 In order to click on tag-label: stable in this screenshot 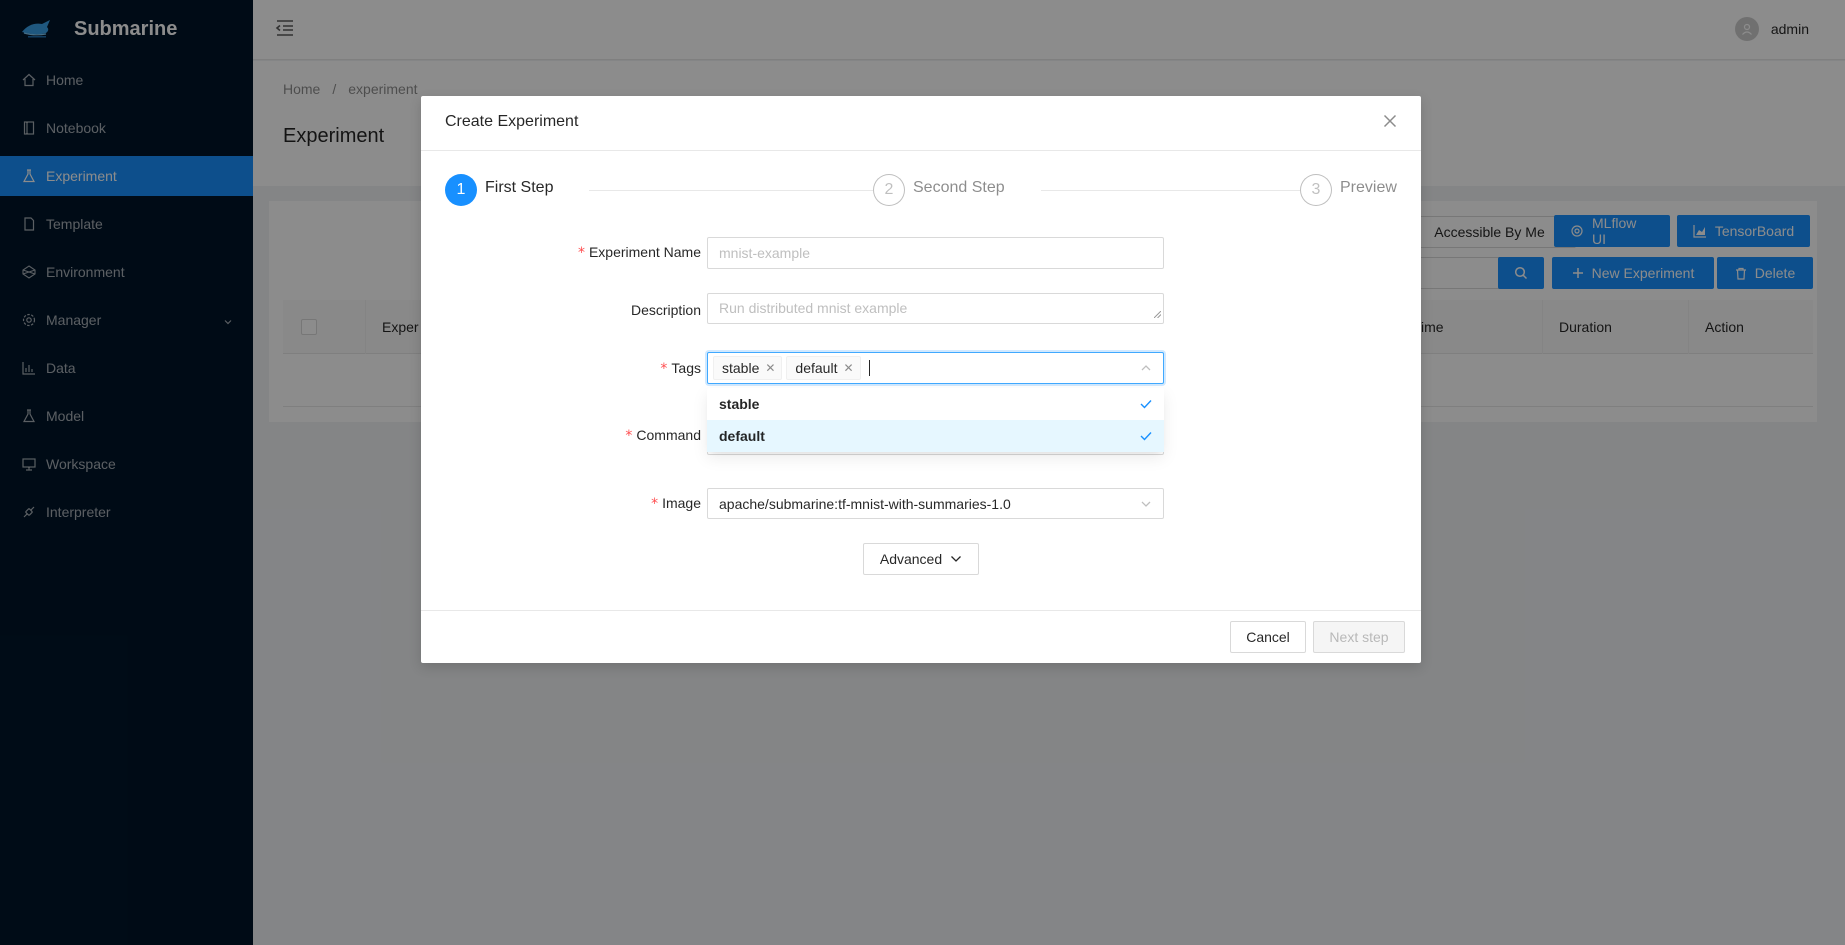, I will do `click(741, 368)`.